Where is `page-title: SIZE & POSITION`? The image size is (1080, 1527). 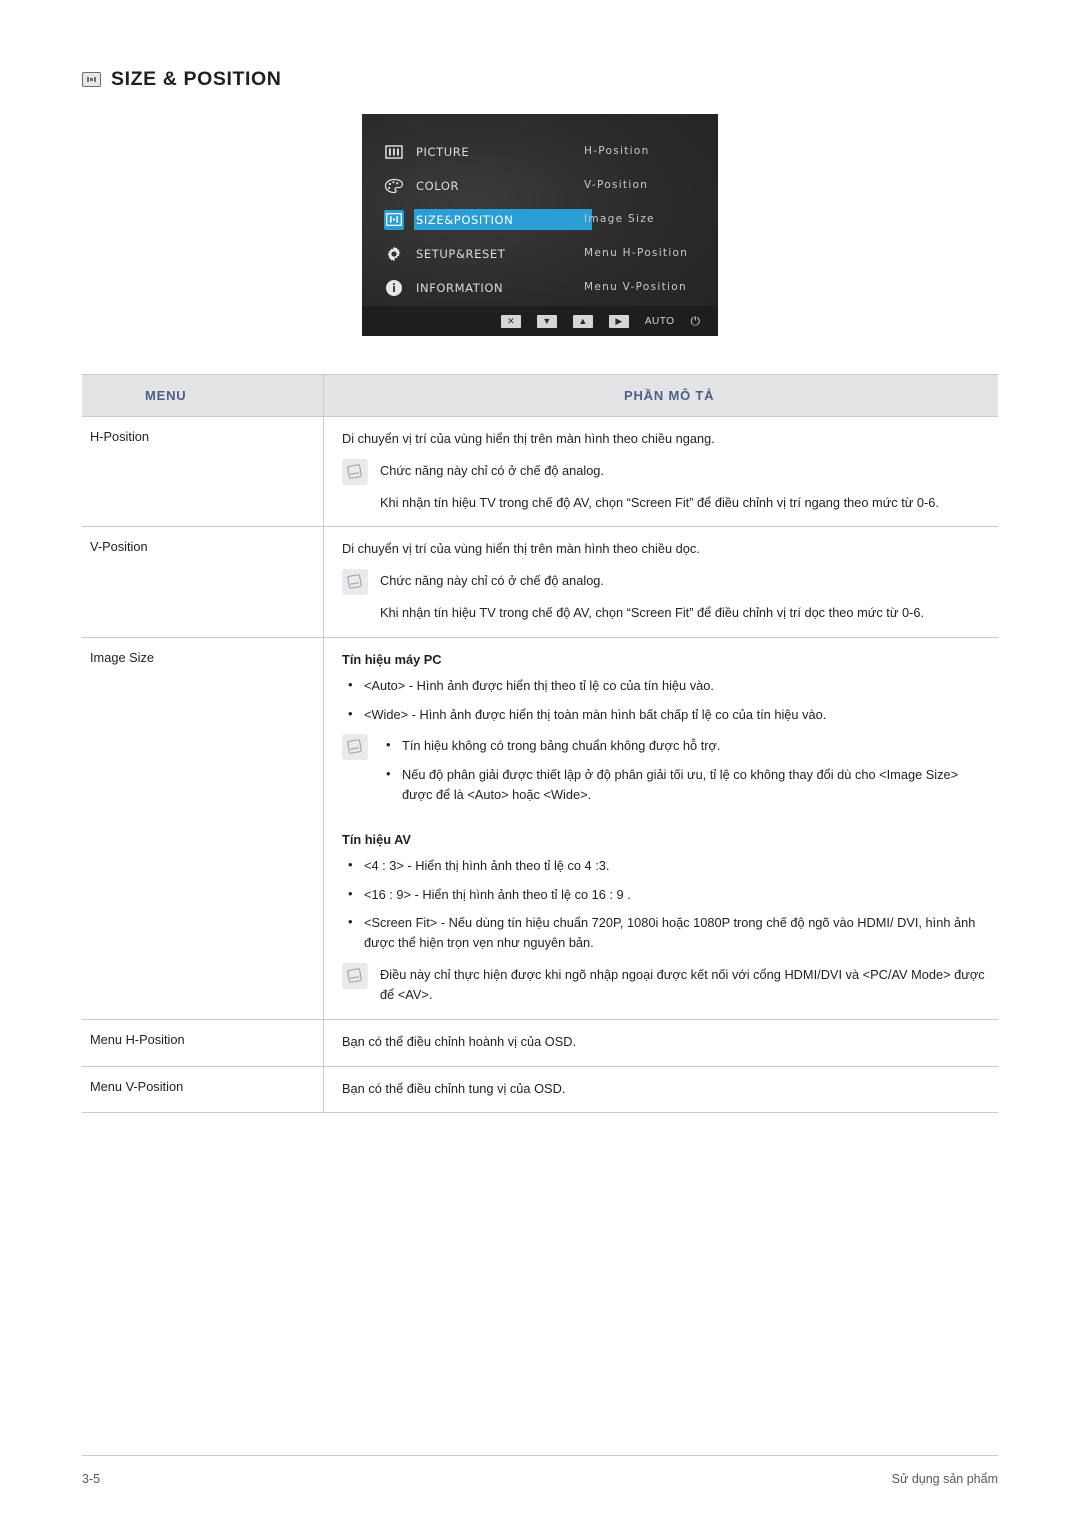 page-title: SIZE & POSITION is located at coordinates (181, 79).